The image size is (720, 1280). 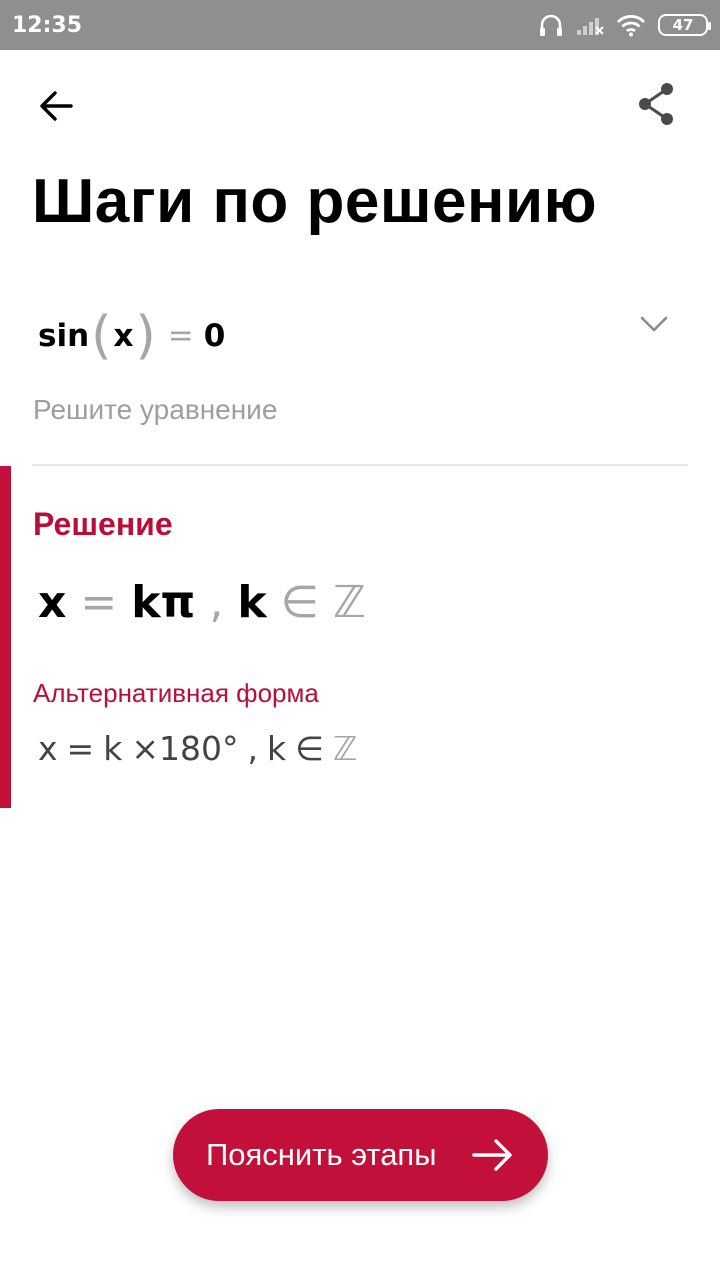 What do you see at coordinates (202, 602) in the screenshot?
I see `solution-expression: x = kπ , k ∈ ℤ` at bounding box center [202, 602].